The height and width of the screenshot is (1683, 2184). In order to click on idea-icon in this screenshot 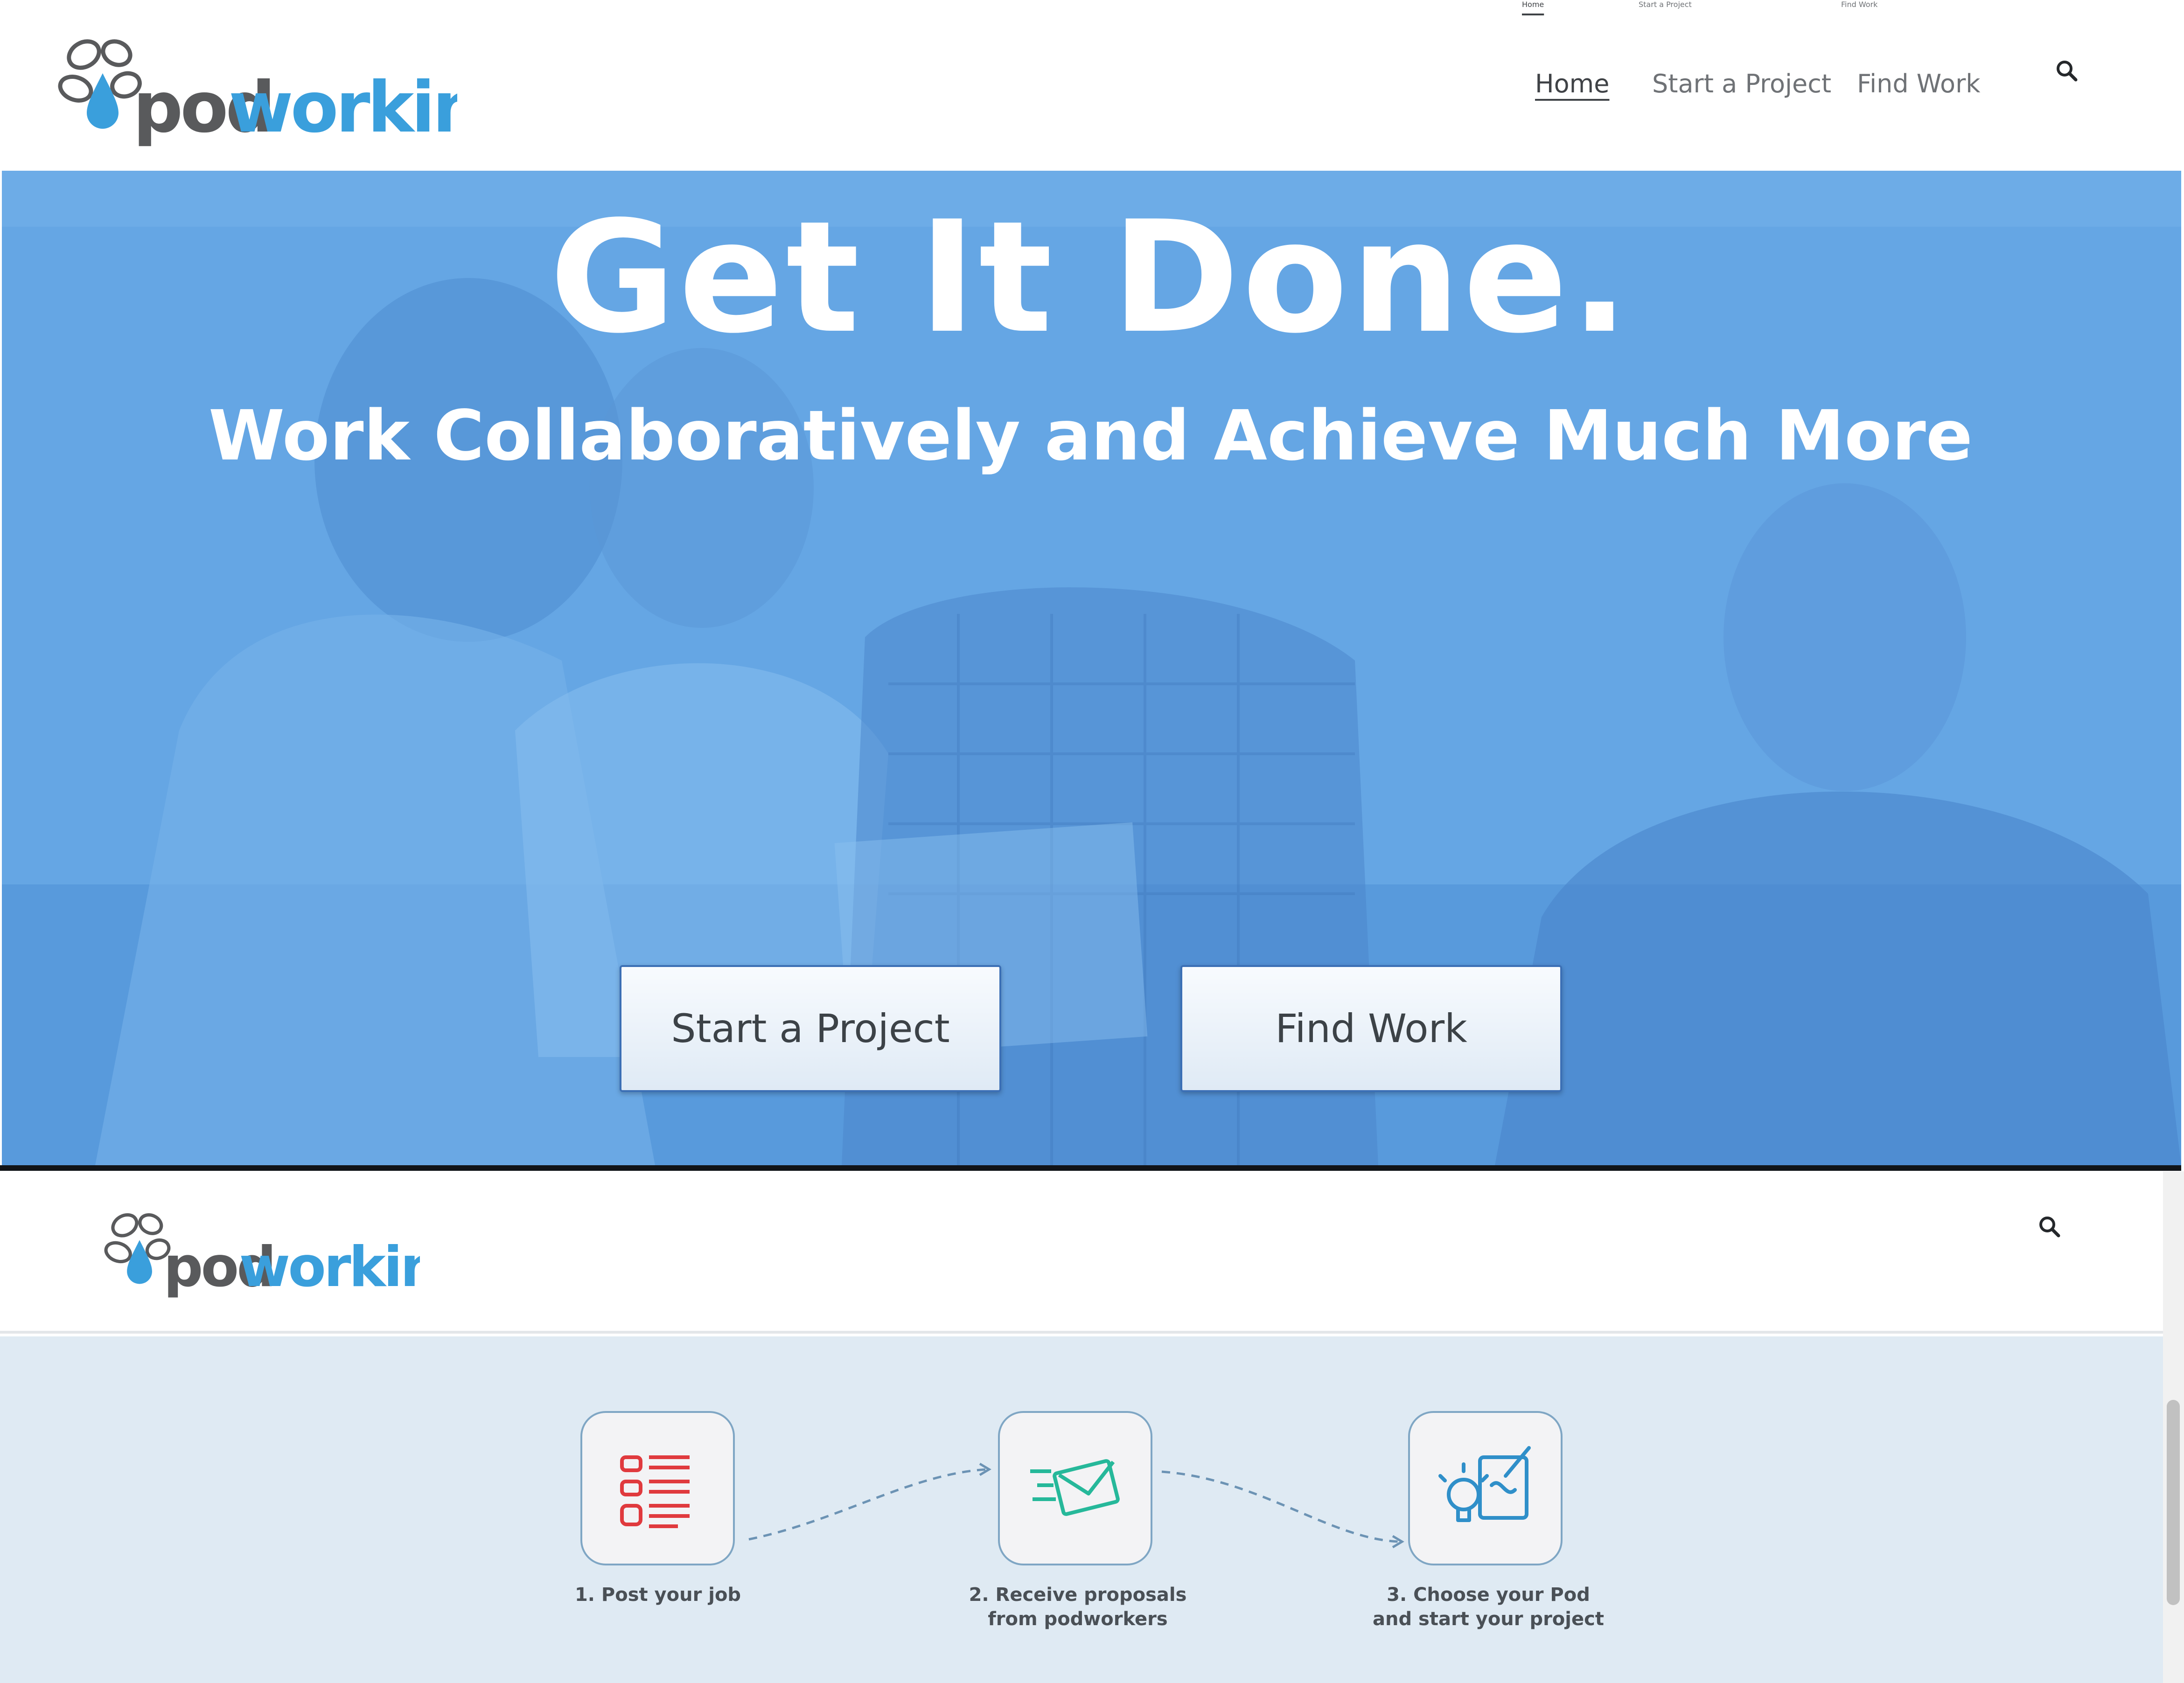, I will do `click(1484, 1484)`.